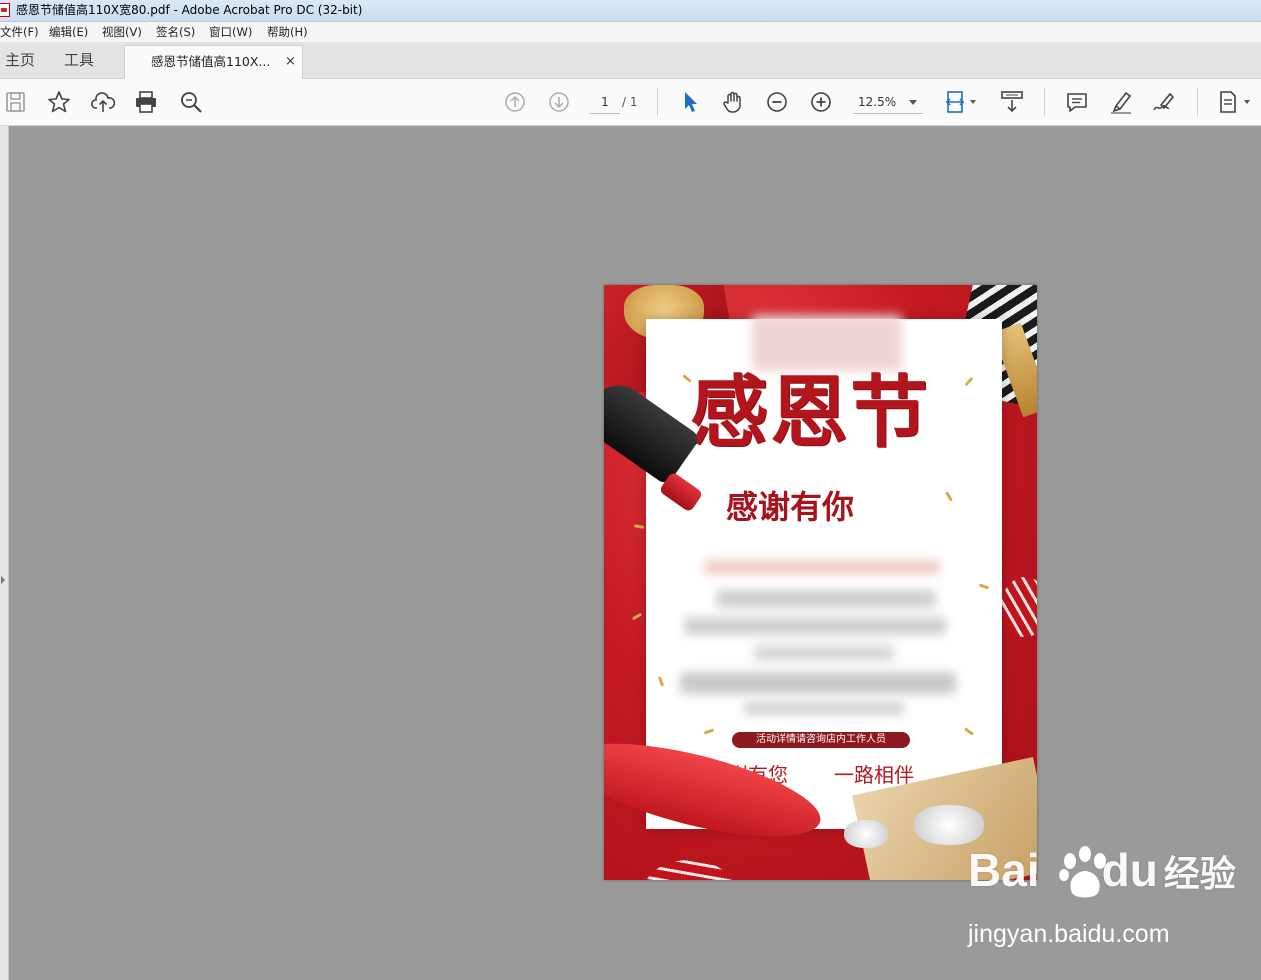 This screenshot has height=980, width=1261. Describe the element at coordinates (1121, 102) in the screenshot. I see `highlighter-icon` at that location.